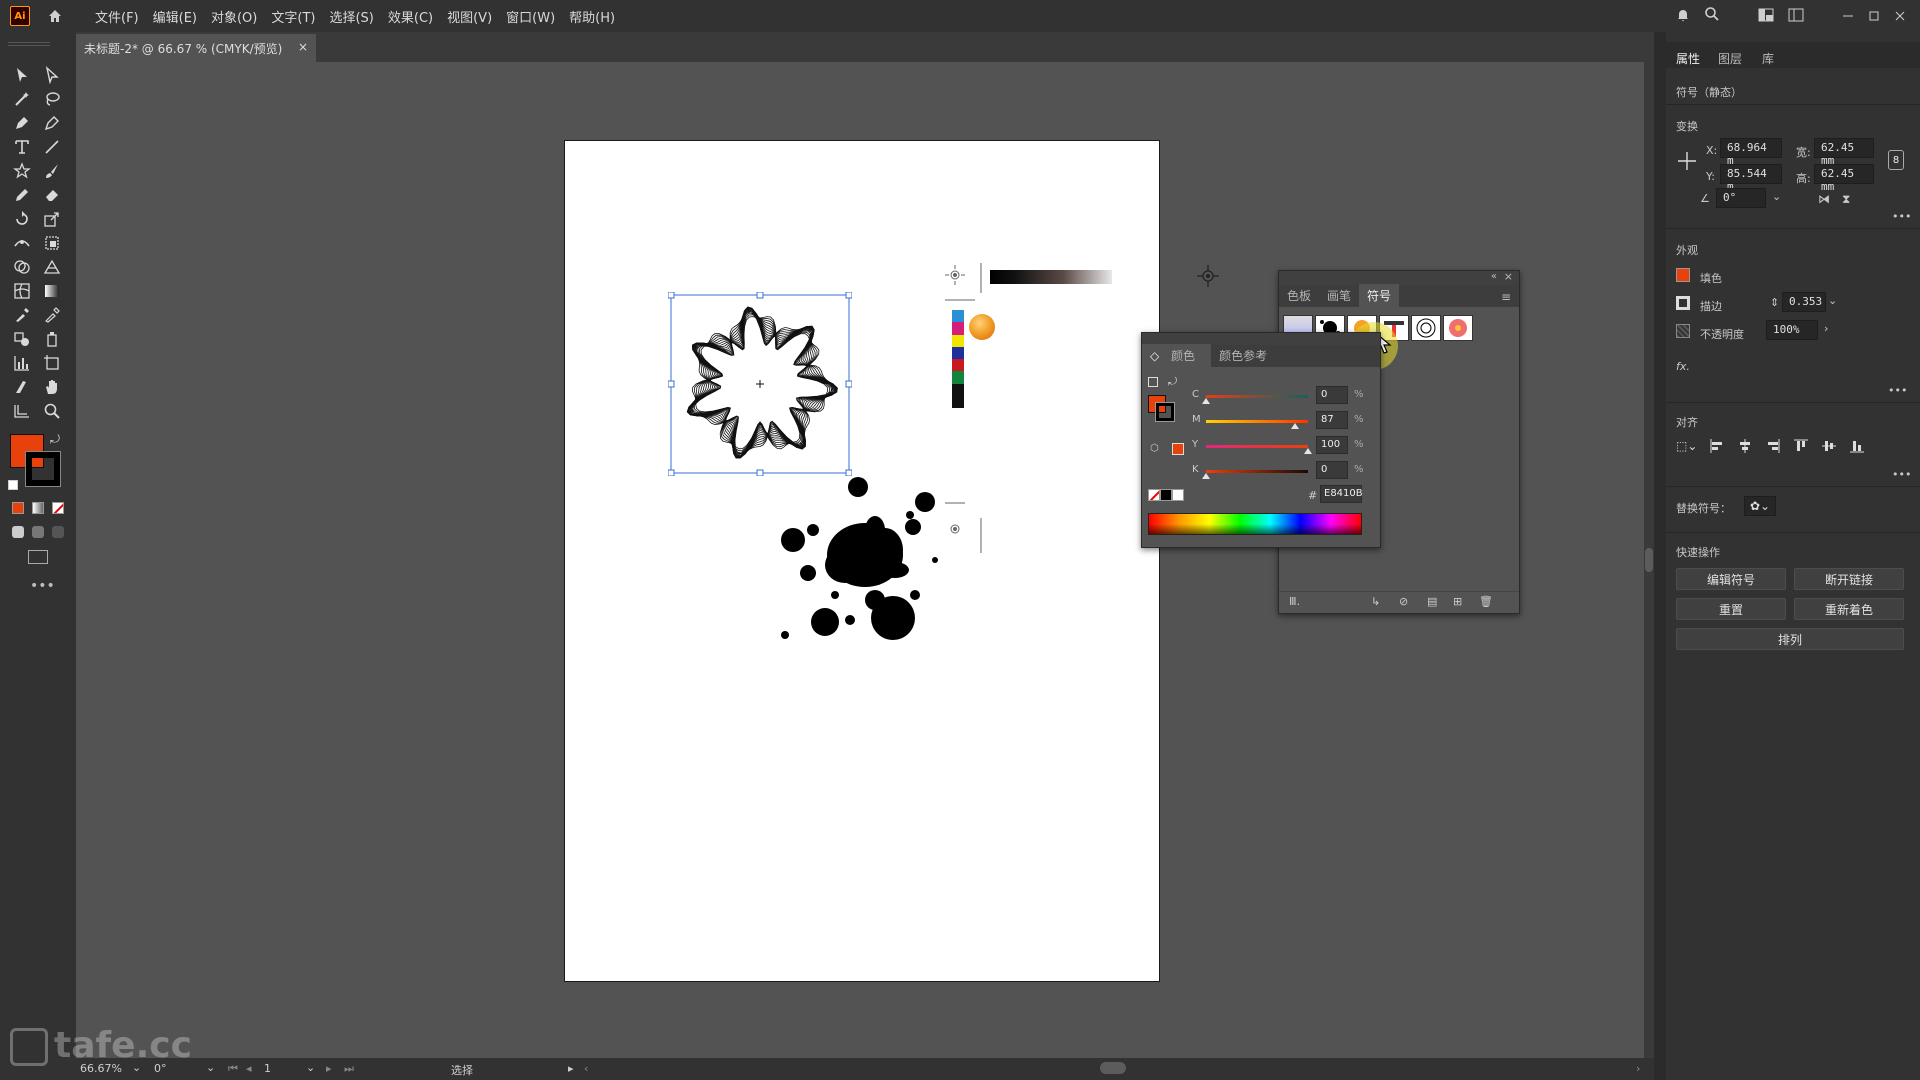 Image resolution: width=1920 pixels, height=1080 pixels. Describe the element at coordinates (1774, 302) in the screenshot. I see `stroke-stepper-icon: ⇕` at that location.